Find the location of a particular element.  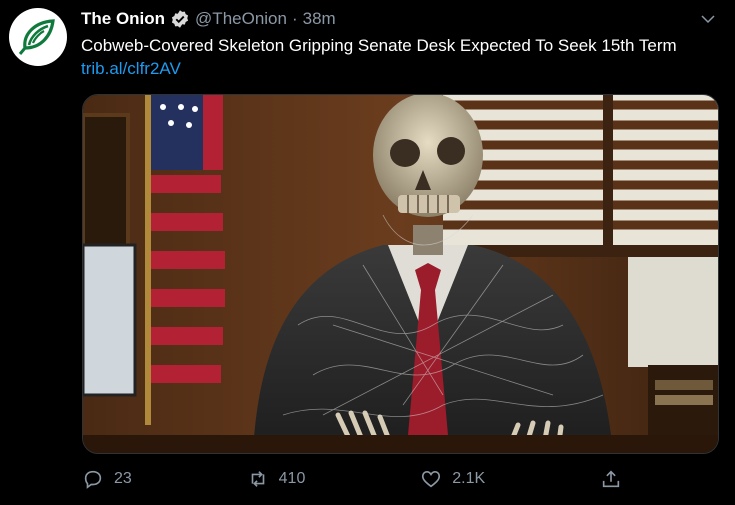

account-name: The Onion is located at coordinates (123, 19).